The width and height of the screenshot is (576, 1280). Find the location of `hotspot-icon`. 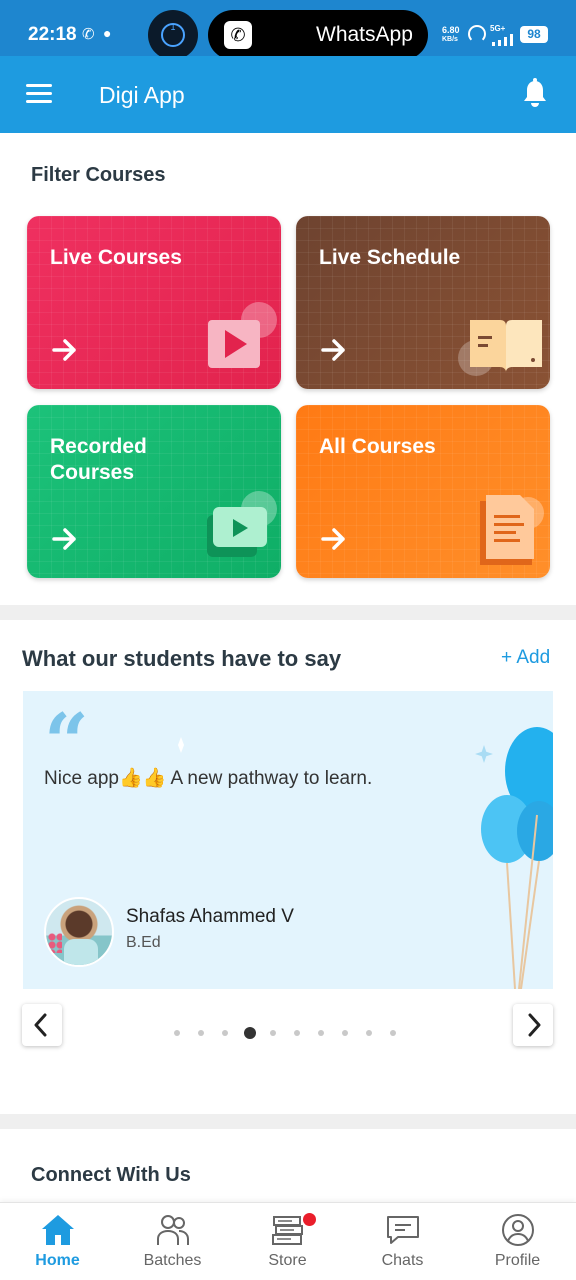

hotspot-icon is located at coordinates (477, 34).